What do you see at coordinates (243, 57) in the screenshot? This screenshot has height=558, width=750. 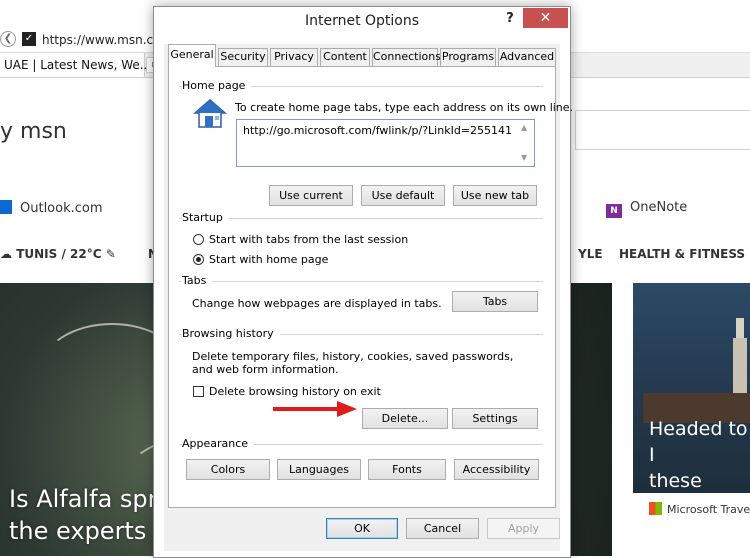 I see `tab-security: Security` at bounding box center [243, 57].